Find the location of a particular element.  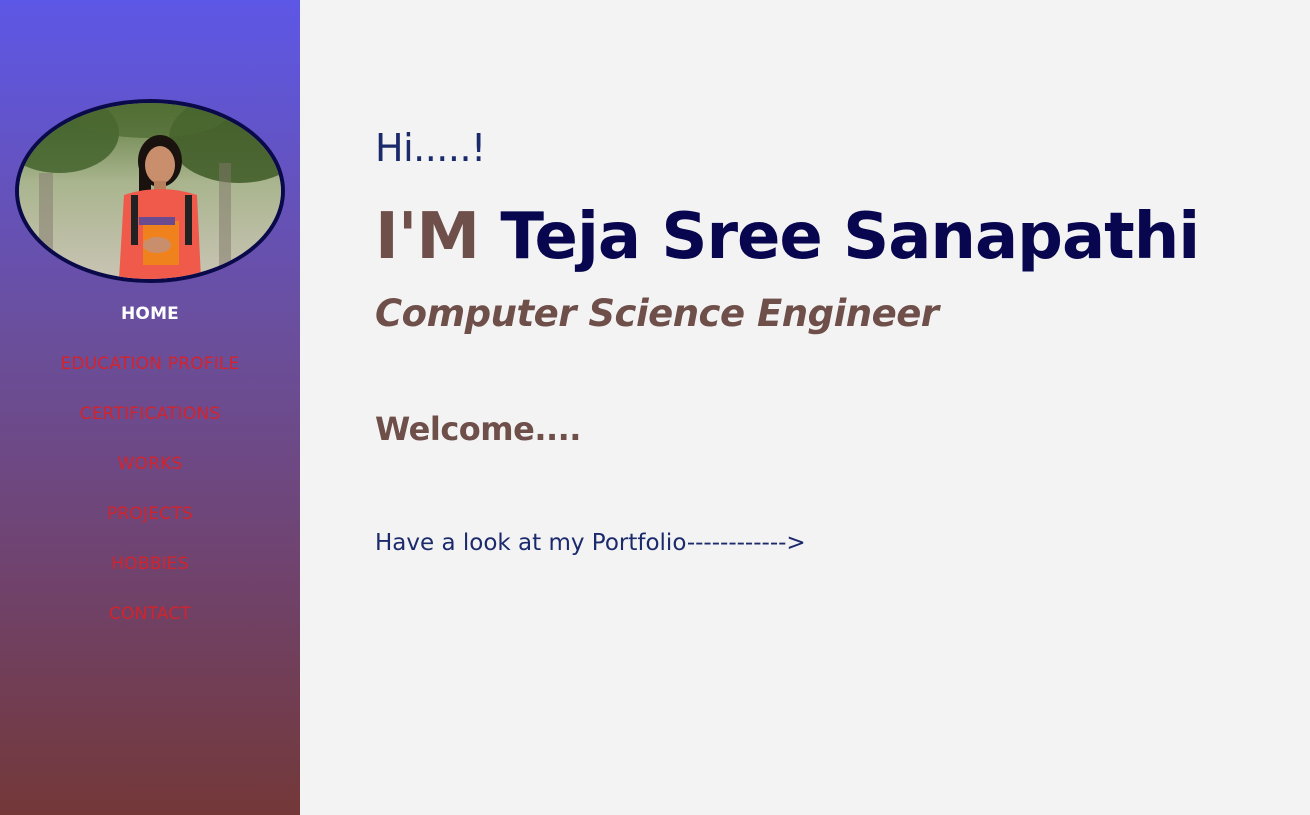

nav-item-contact: CONTACT is located at coordinates (150, 625).